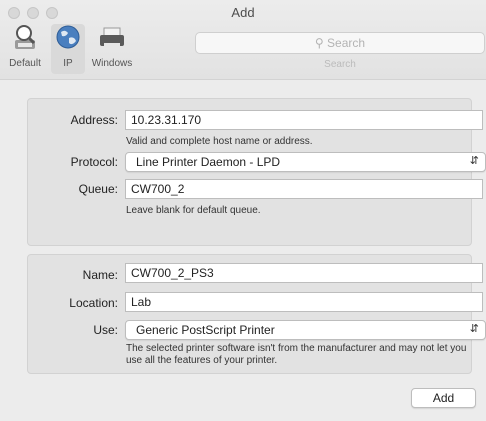  Describe the element at coordinates (443, 398) in the screenshot. I see `add-button: Add` at that location.